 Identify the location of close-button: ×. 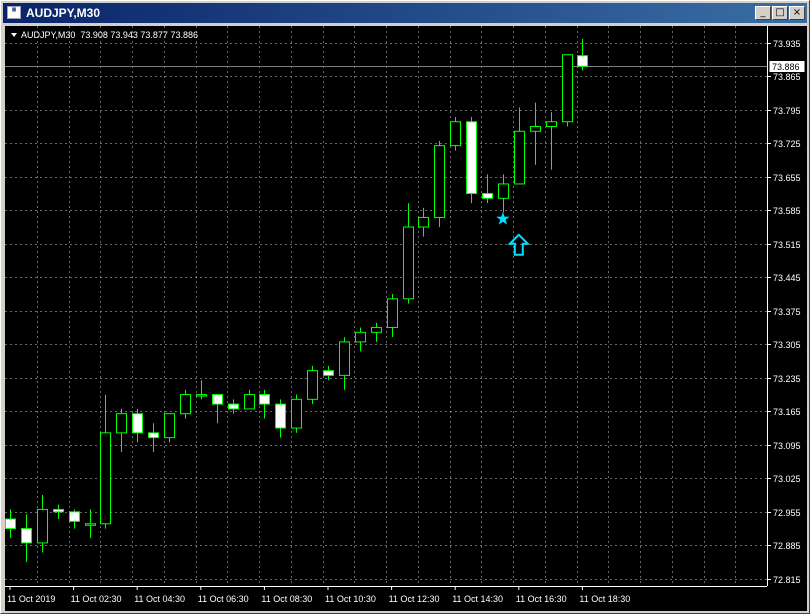
(797, 13).